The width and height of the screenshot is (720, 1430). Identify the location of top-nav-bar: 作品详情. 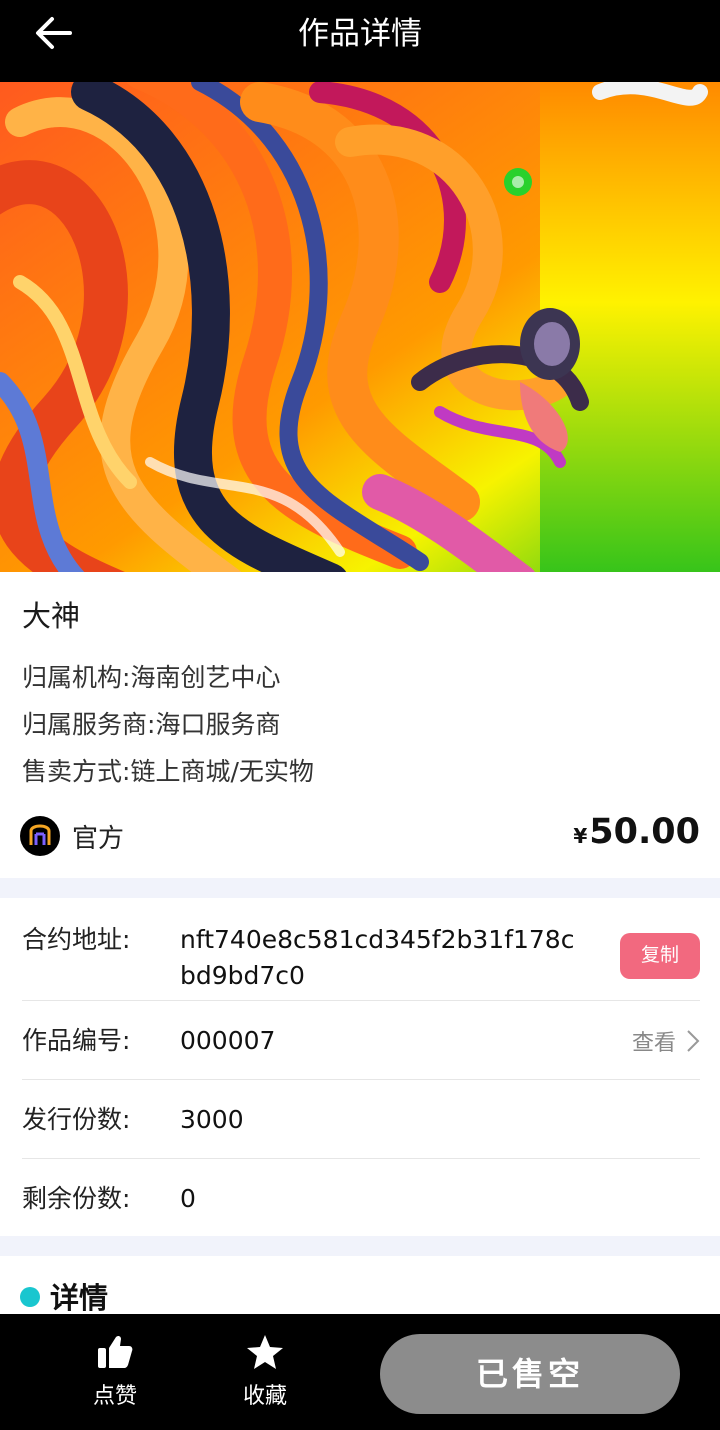
(360, 41).